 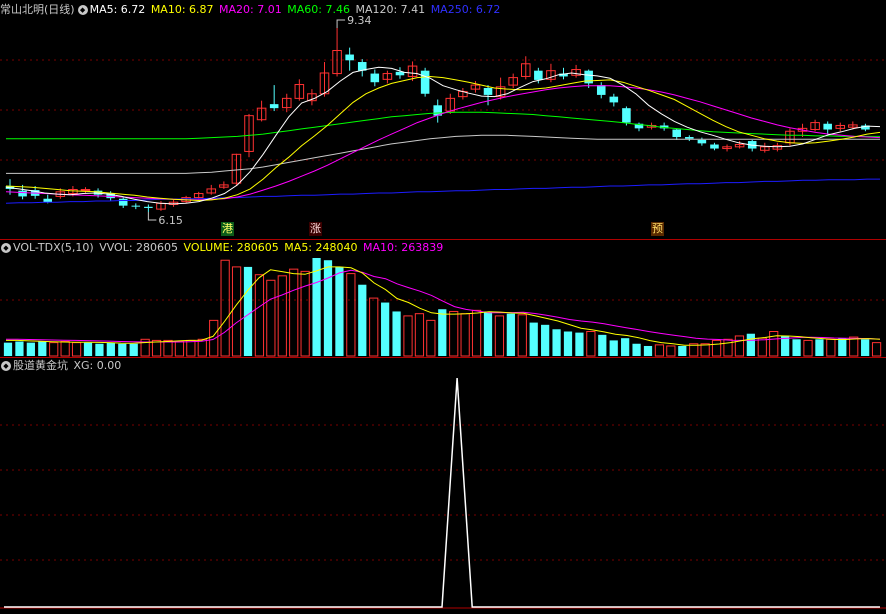 I want to click on ma120-line, so click(x=443, y=154).